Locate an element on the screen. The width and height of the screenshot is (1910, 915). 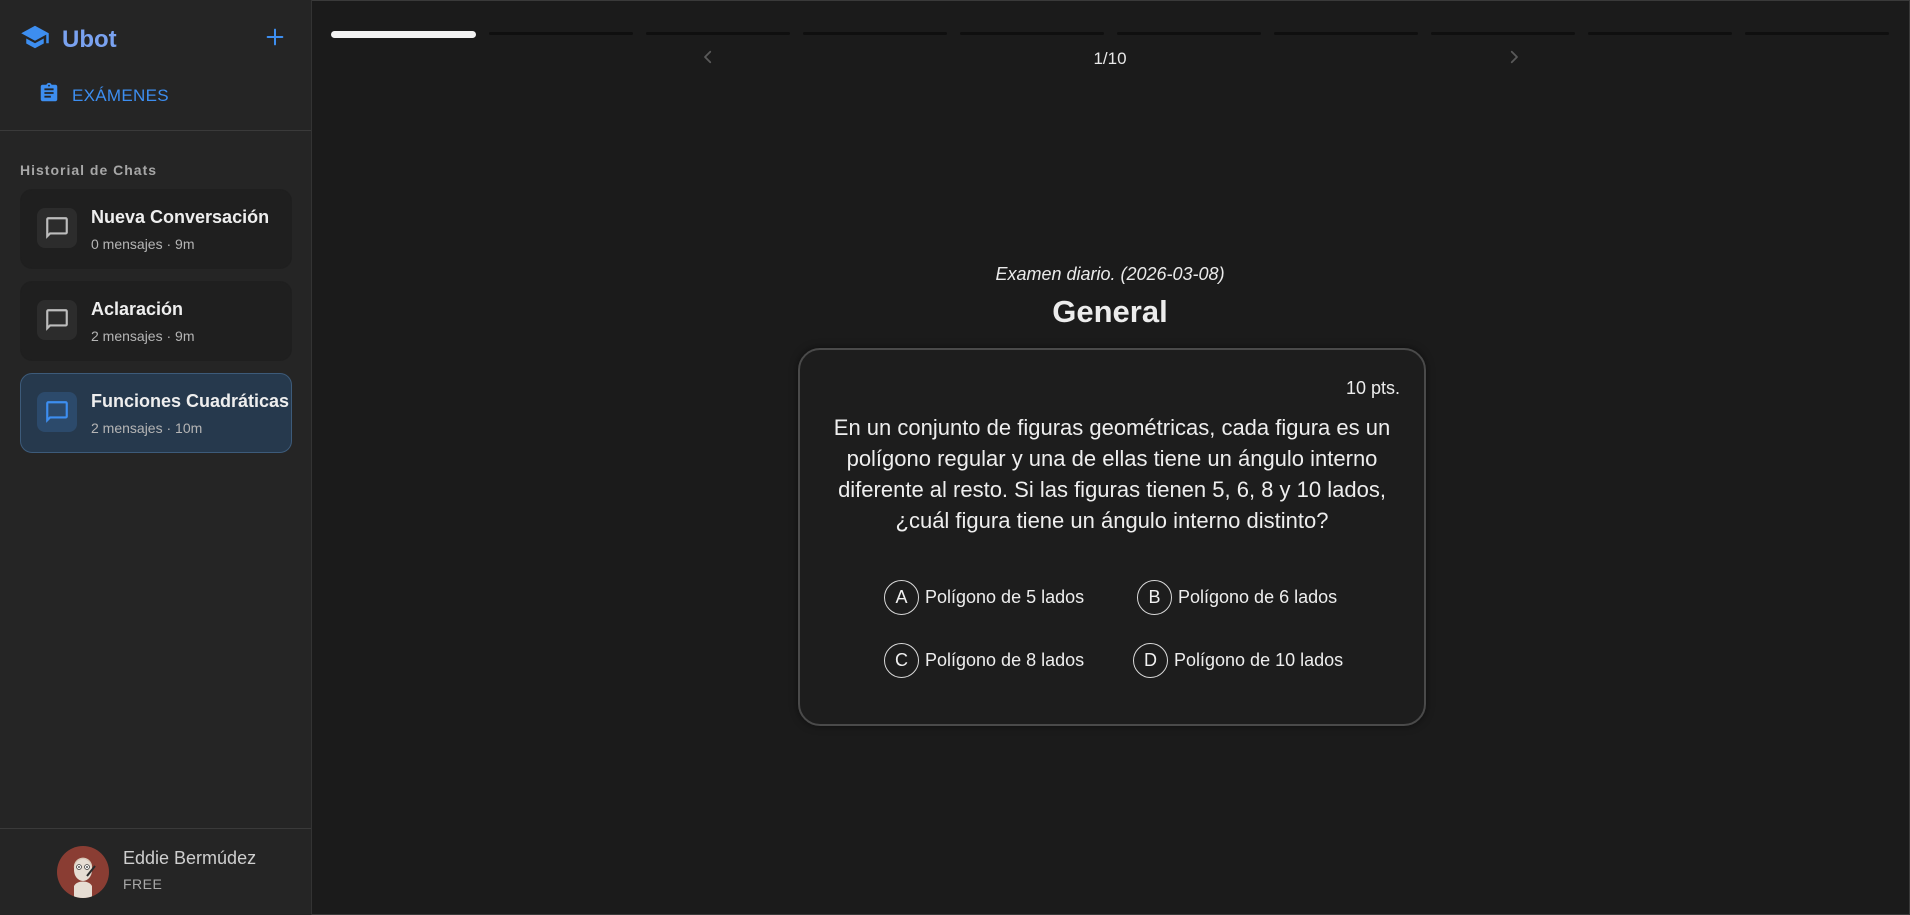
question-progress is located at coordinates (1113, 34).